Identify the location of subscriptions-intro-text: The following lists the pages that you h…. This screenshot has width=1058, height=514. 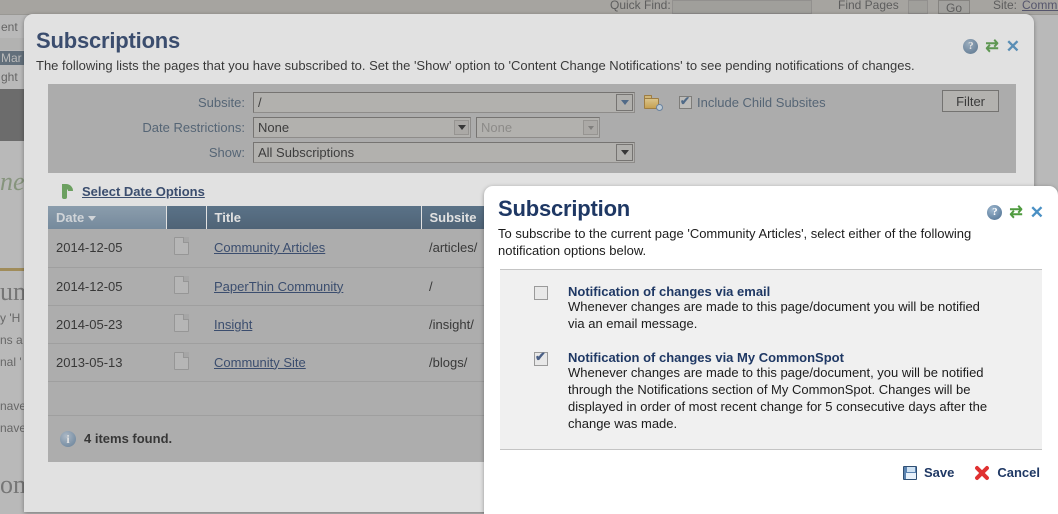
(475, 65).